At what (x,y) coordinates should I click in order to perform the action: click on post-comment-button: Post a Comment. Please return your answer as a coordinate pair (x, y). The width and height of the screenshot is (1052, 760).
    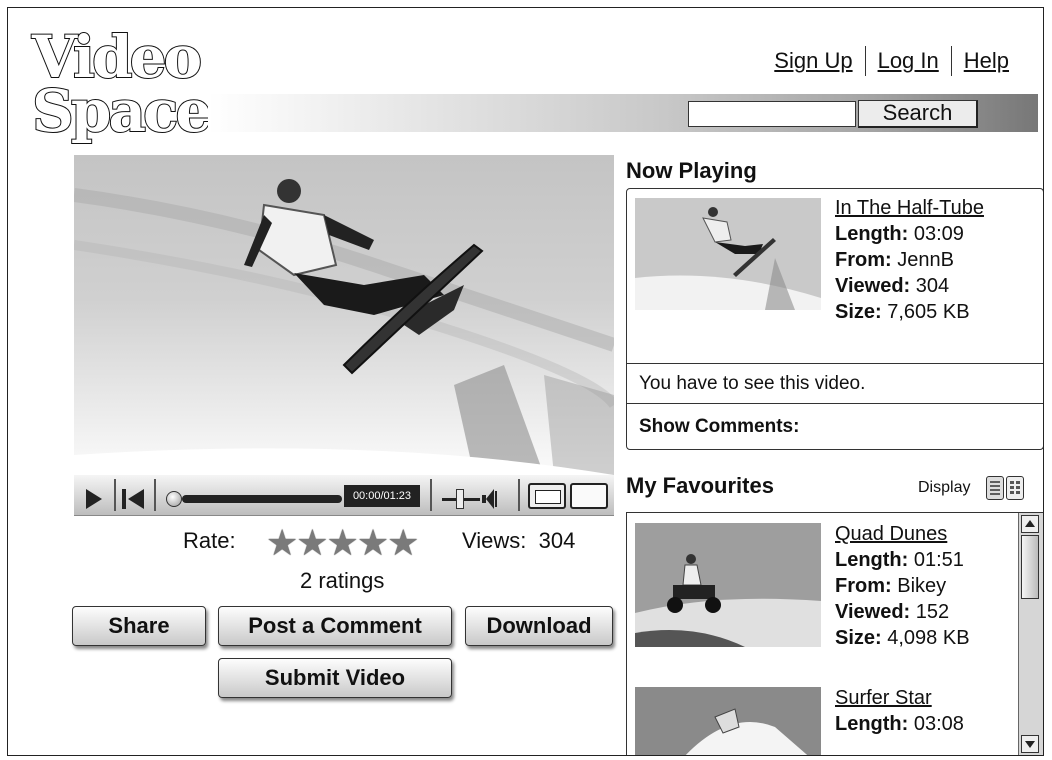
    Looking at the image, I should click on (335, 626).